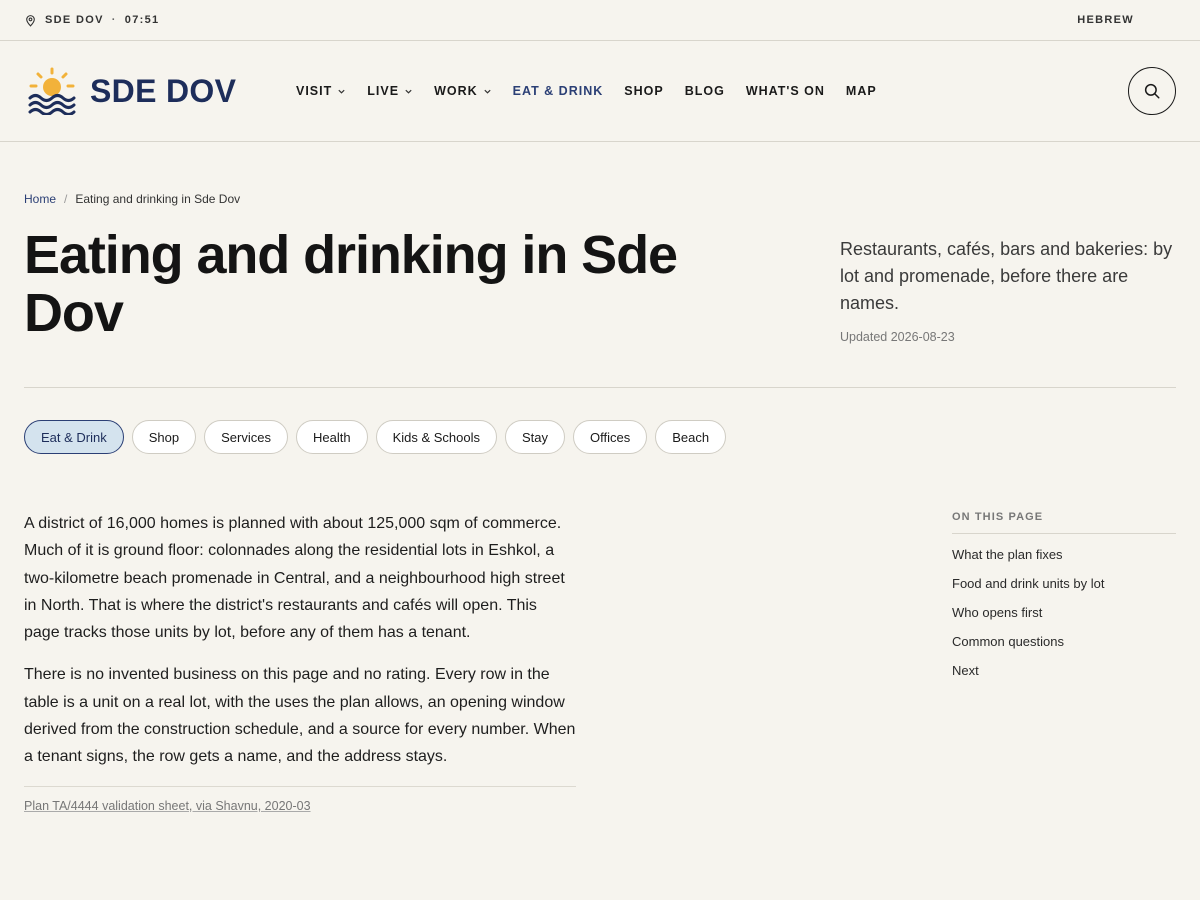 The width and height of the screenshot is (1200, 900). I want to click on nav-item-shop: SHOP, so click(643, 91).